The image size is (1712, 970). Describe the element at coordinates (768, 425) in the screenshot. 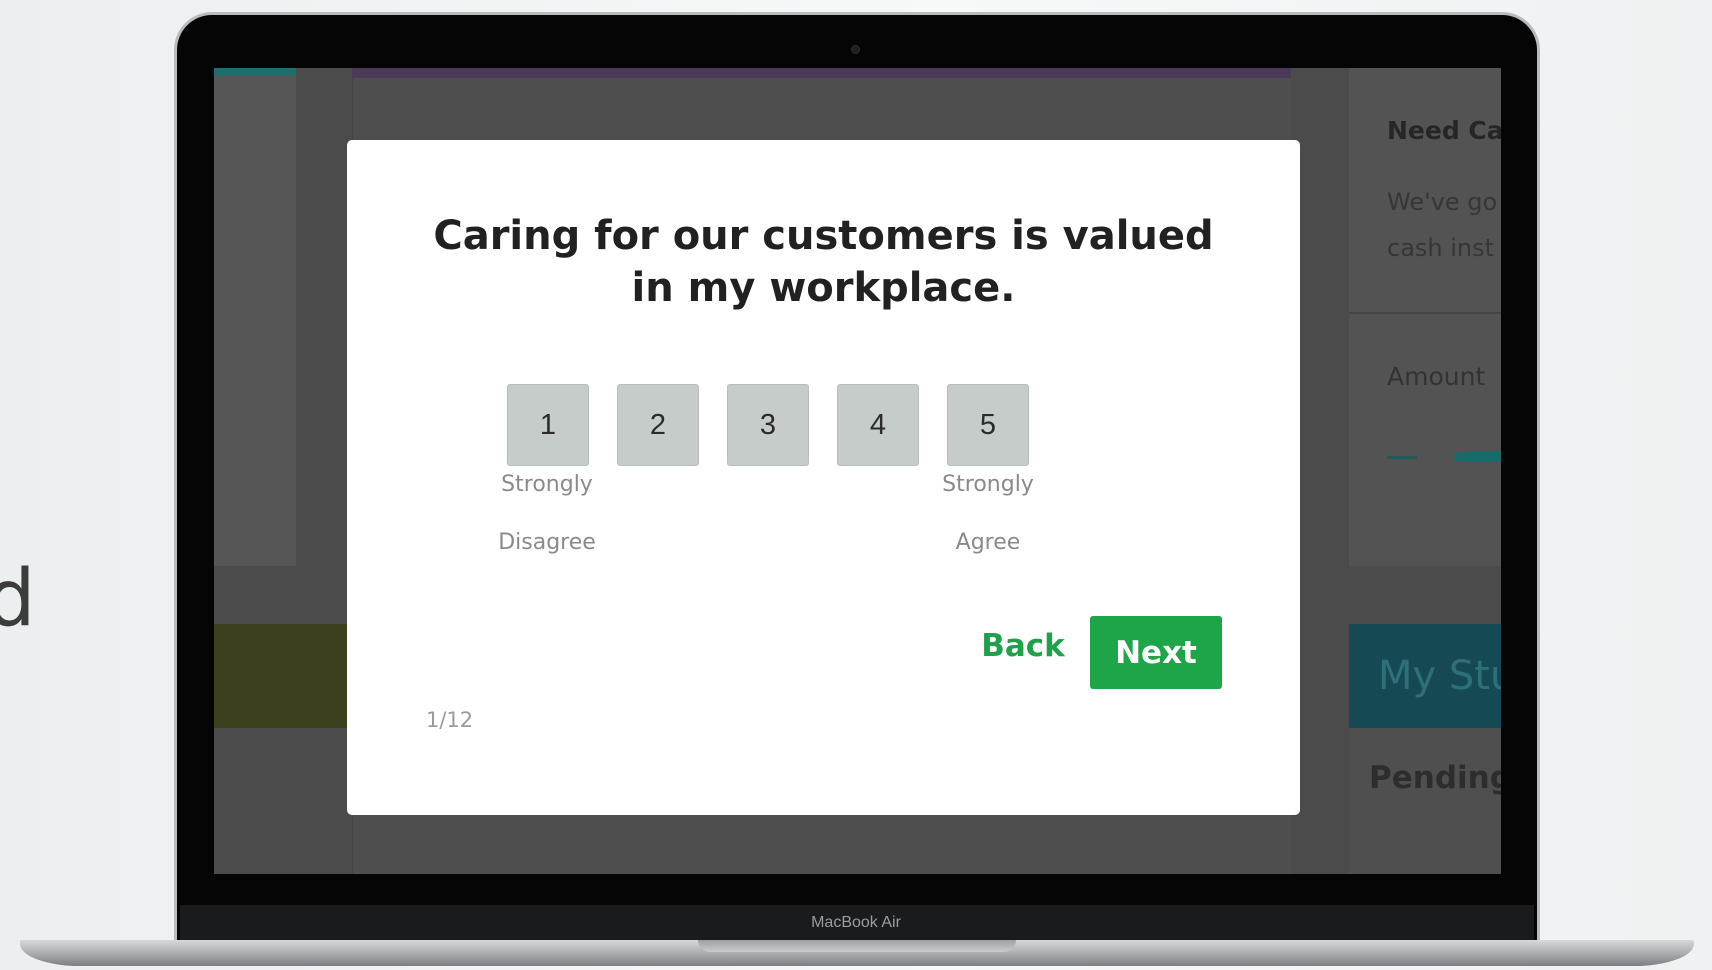

I see `rating-button-3: 3` at that location.